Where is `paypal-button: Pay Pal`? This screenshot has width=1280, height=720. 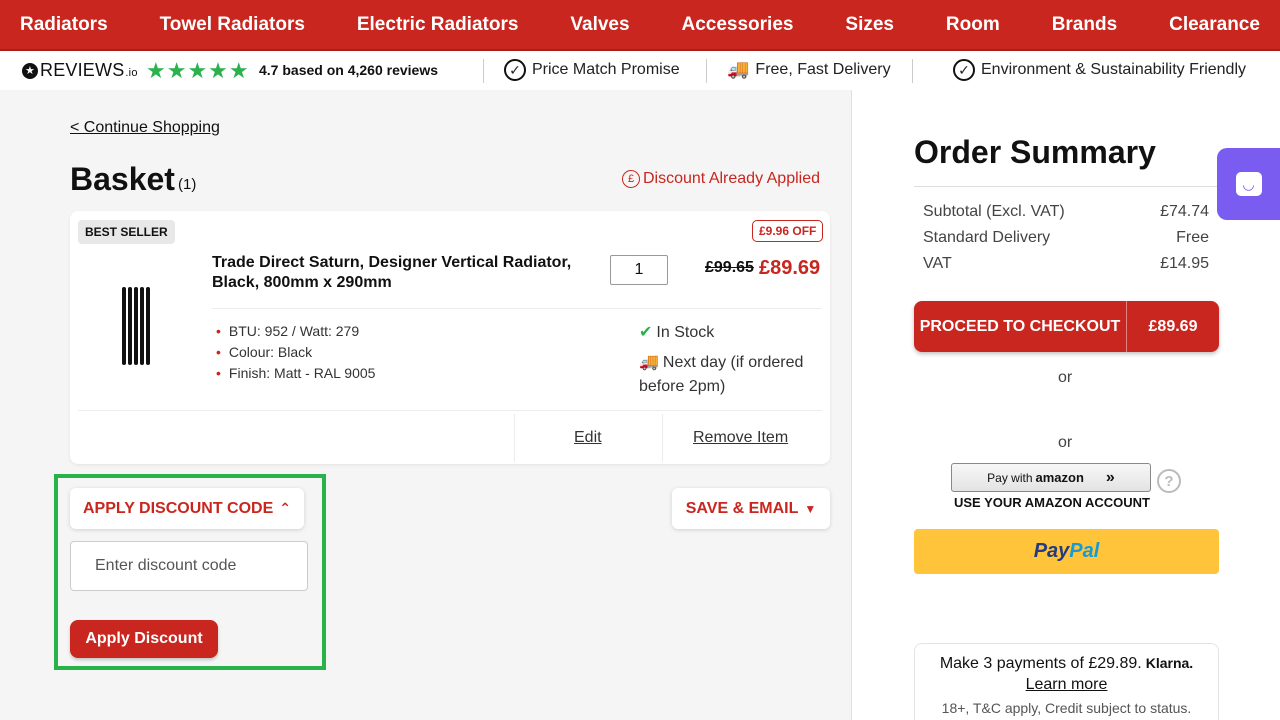
paypal-button: Pay Pal is located at coordinates (1066, 551).